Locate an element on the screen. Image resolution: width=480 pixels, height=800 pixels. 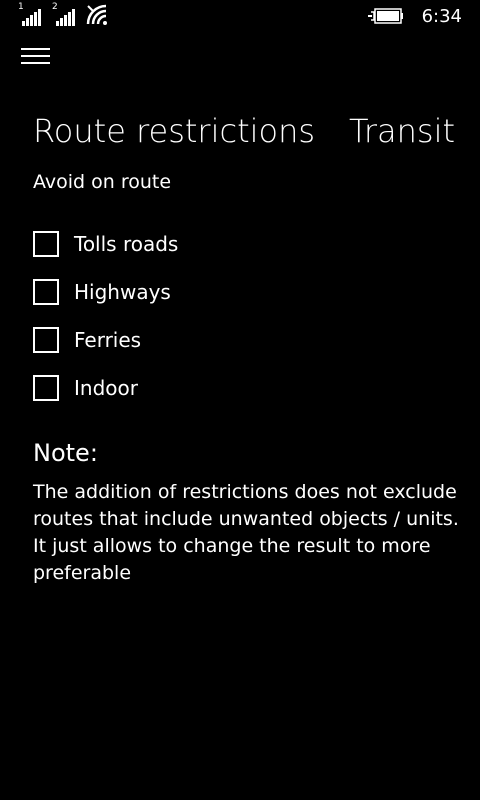
checkbox-ferries: Ferries is located at coordinates (87, 340).